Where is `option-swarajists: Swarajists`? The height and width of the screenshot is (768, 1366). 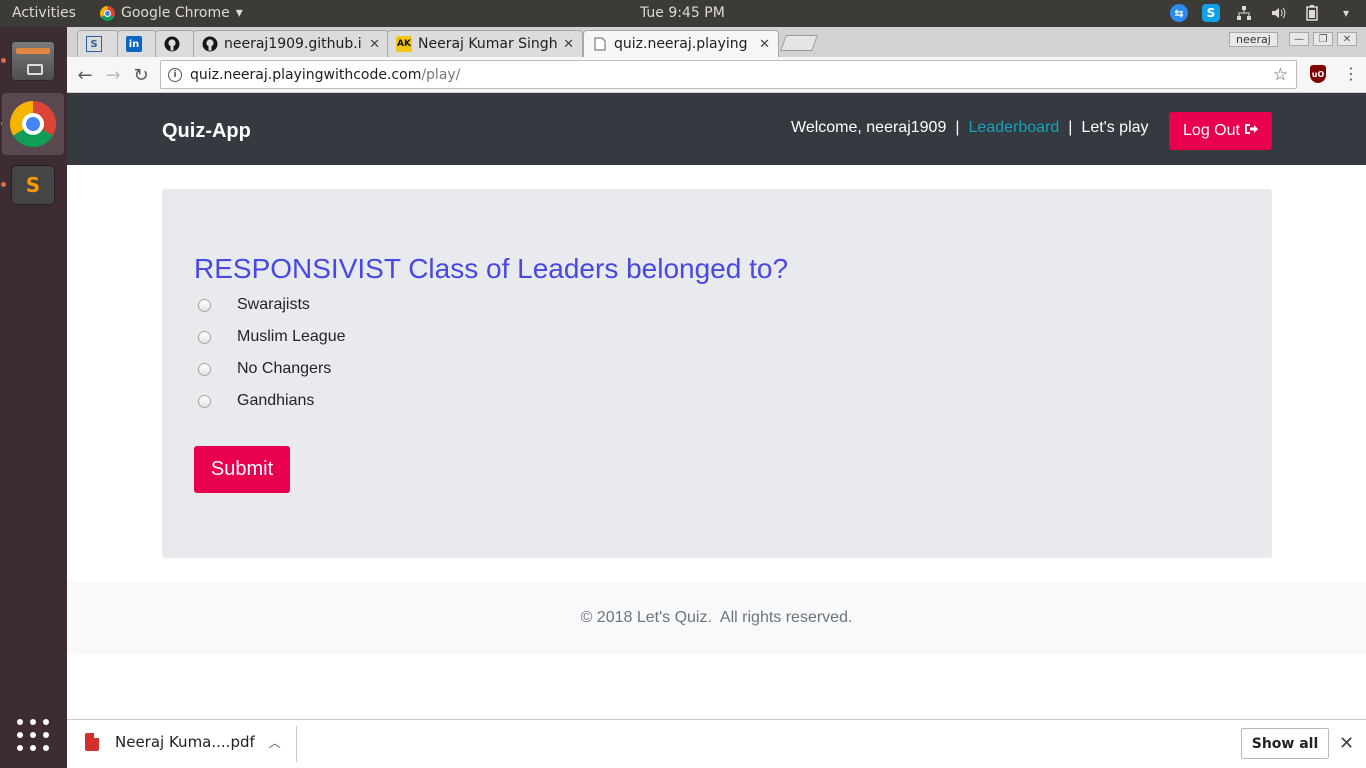
option-swarajists: Swarajists is located at coordinates (254, 305).